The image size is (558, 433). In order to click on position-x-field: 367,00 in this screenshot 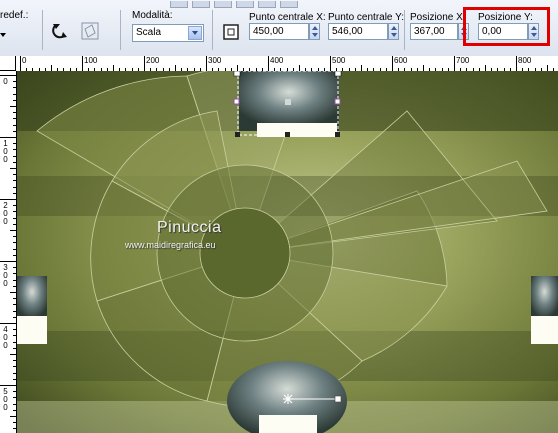, I will do `click(434, 31)`.